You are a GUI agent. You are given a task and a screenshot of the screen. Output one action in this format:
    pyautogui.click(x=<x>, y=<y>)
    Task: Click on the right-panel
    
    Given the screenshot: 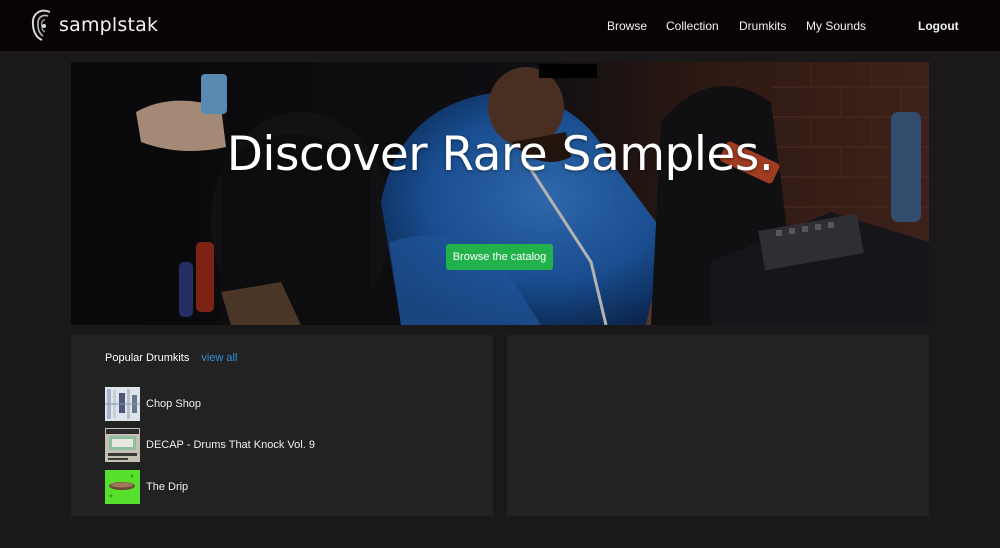 What is the action you would take?
    pyautogui.click(x=718, y=425)
    